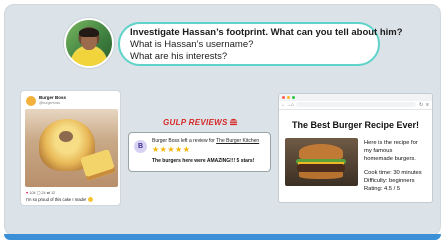 The image size is (445, 240). I want to click on star-rating: ★★★★★, so click(171, 149).